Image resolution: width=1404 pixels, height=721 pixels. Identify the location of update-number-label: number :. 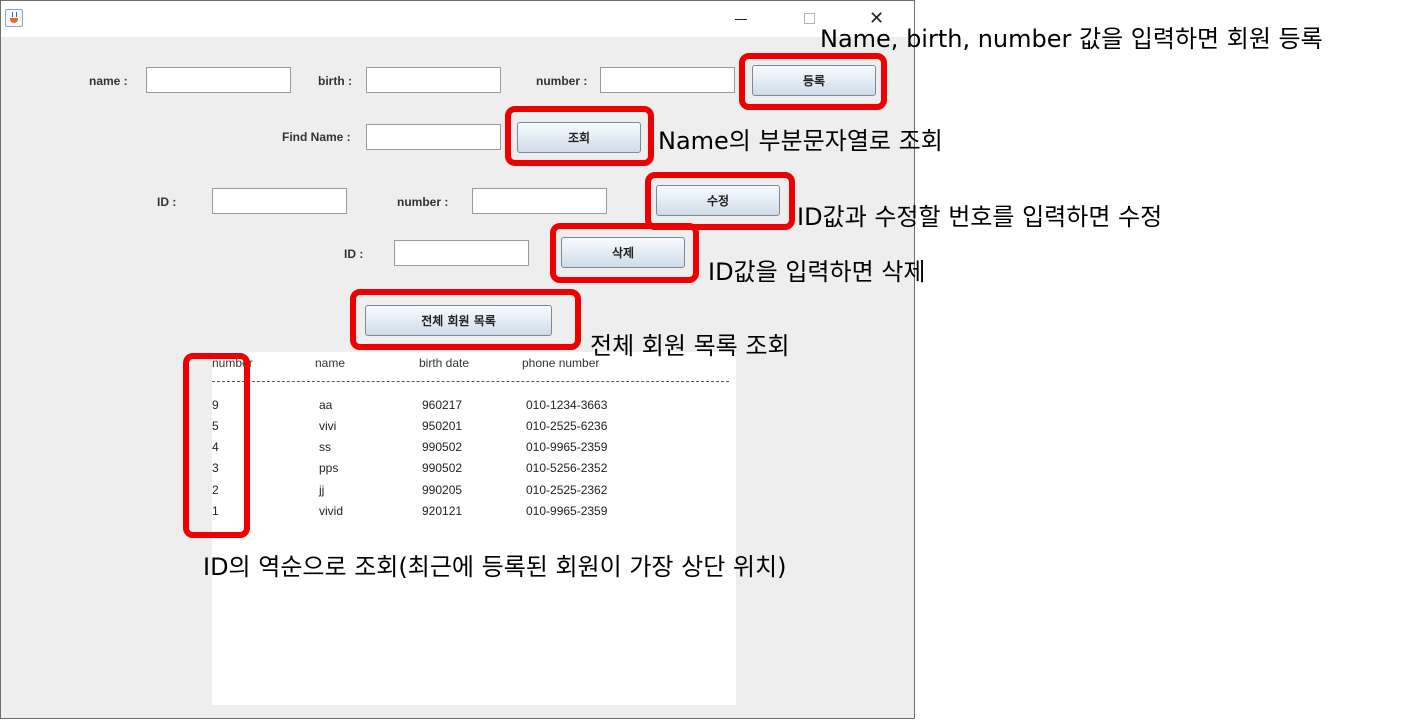
(423, 202).